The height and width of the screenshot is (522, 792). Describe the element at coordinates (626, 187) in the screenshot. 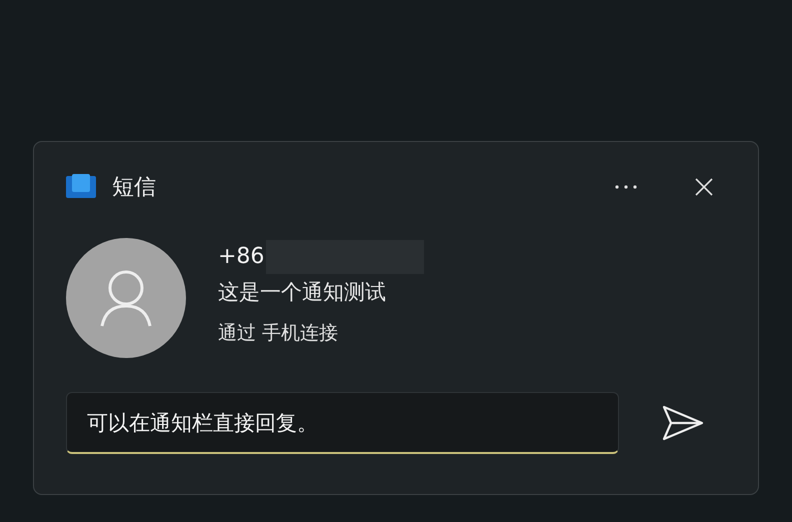

I see `more-icon` at that location.